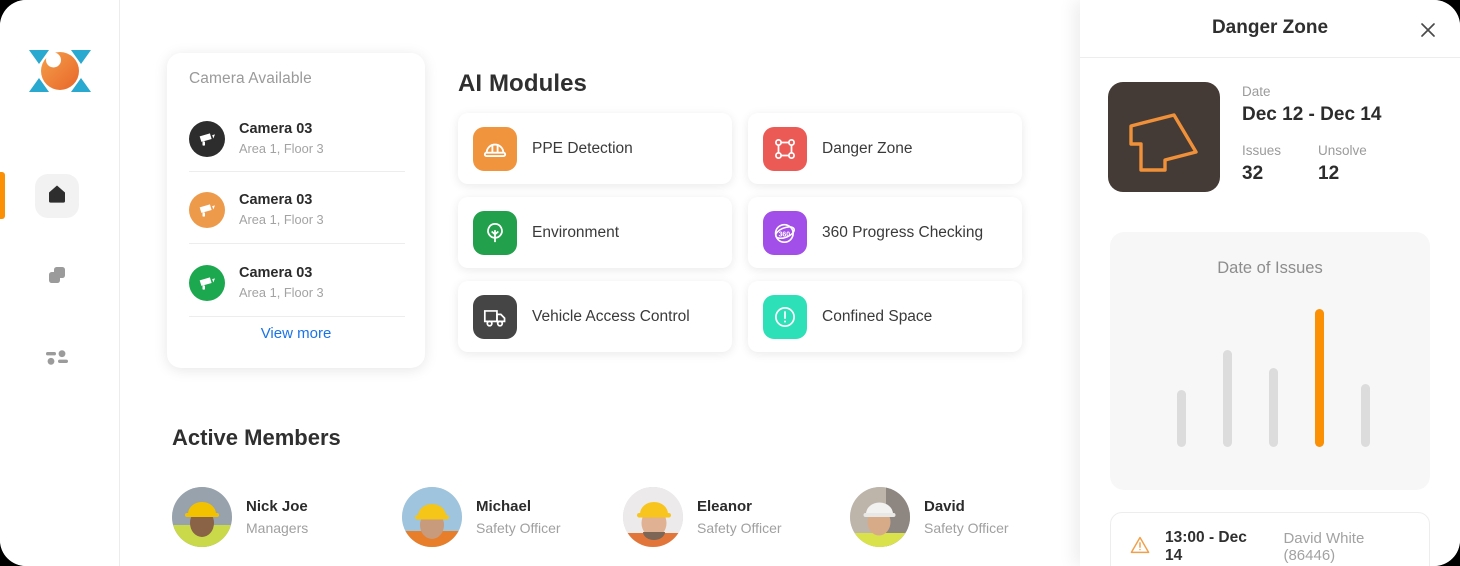 This screenshot has width=1460, height=566. What do you see at coordinates (867, 148) in the screenshot?
I see `ai-module-label: Danger Zone` at bounding box center [867, 148].